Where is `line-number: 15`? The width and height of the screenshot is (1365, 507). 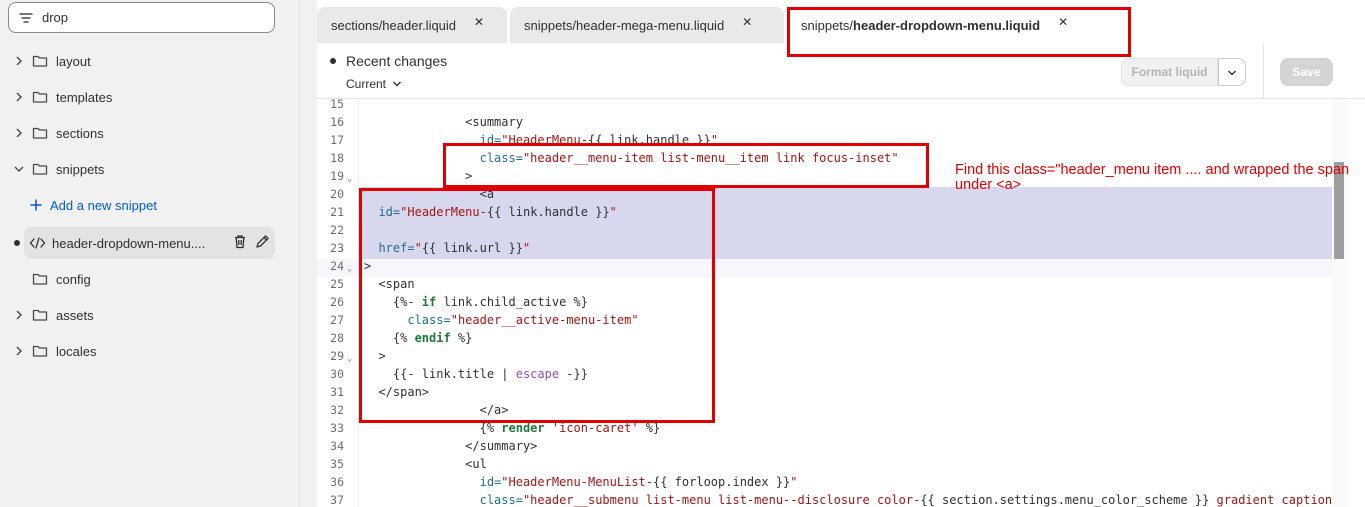 line-number: 15 is located at coordinates (337, 105).